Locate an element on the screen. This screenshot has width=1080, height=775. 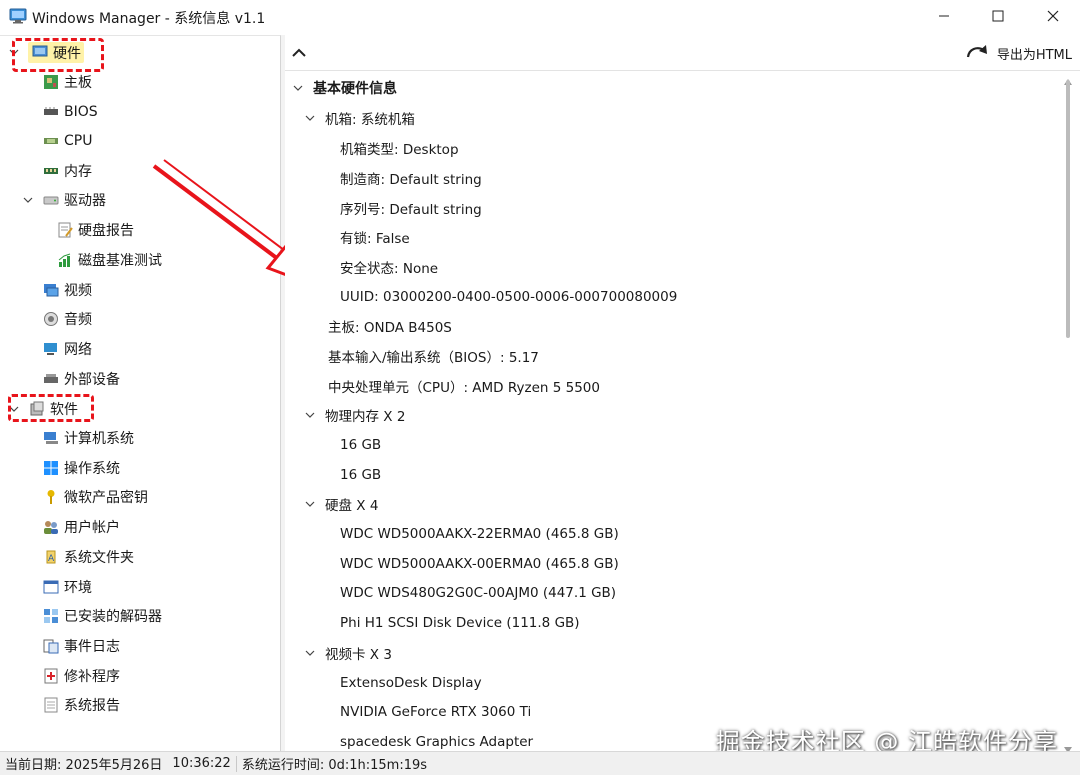
scrollbar-thumb is located at coordinates (1068, 209).